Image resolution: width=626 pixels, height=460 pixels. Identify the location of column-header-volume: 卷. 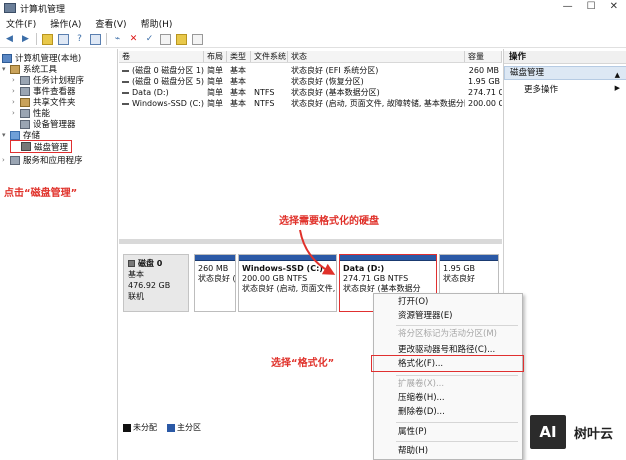
(161, 56).